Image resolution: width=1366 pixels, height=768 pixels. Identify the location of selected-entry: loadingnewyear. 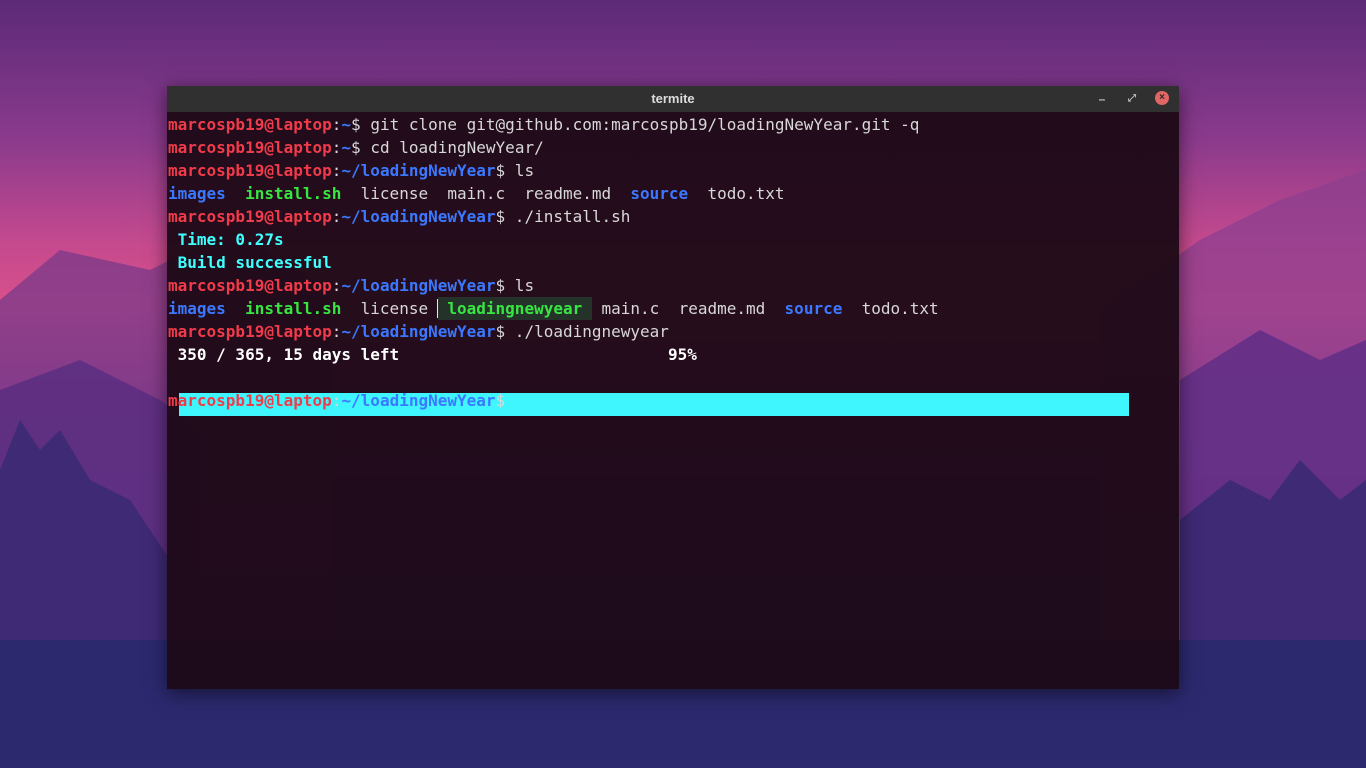
(514, 308).